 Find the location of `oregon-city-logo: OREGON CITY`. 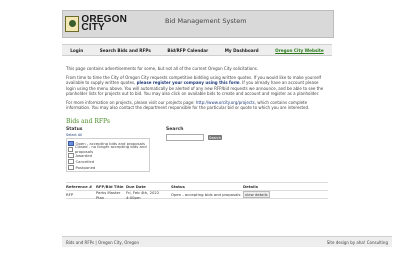

oregon-city-logo: OREGON CITY is located at coordinates (96, 24).